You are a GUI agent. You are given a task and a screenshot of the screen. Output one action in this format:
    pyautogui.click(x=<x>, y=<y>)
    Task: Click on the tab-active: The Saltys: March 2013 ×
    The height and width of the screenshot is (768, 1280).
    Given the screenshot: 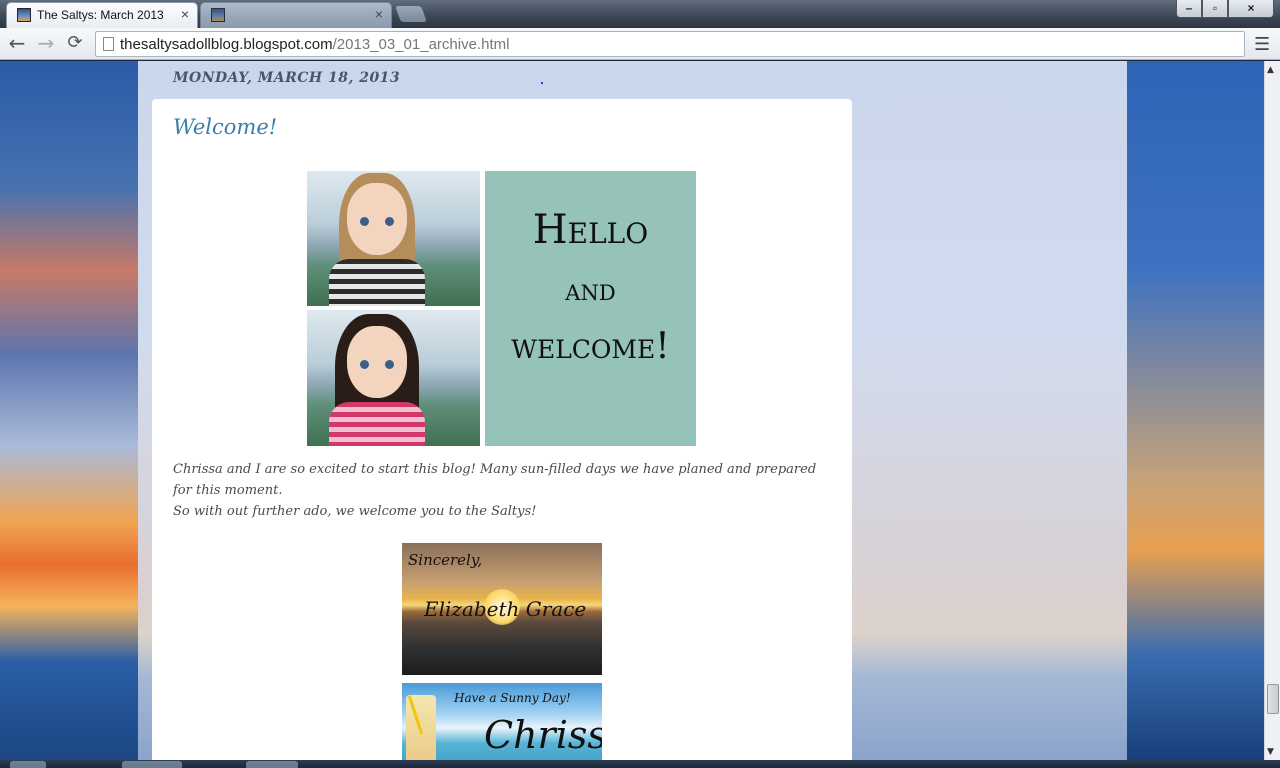 What is the action you would take?
    pyautogui.click(x=102, y=15)
    